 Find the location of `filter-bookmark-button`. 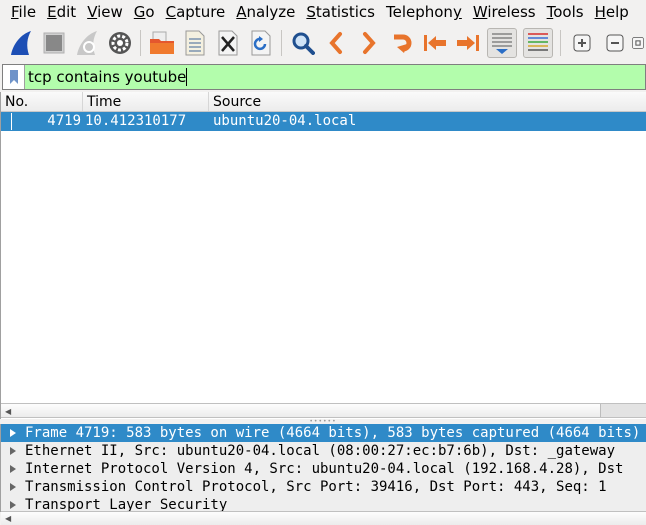

filter-bookmark-button is located at coordinates (14, 77).